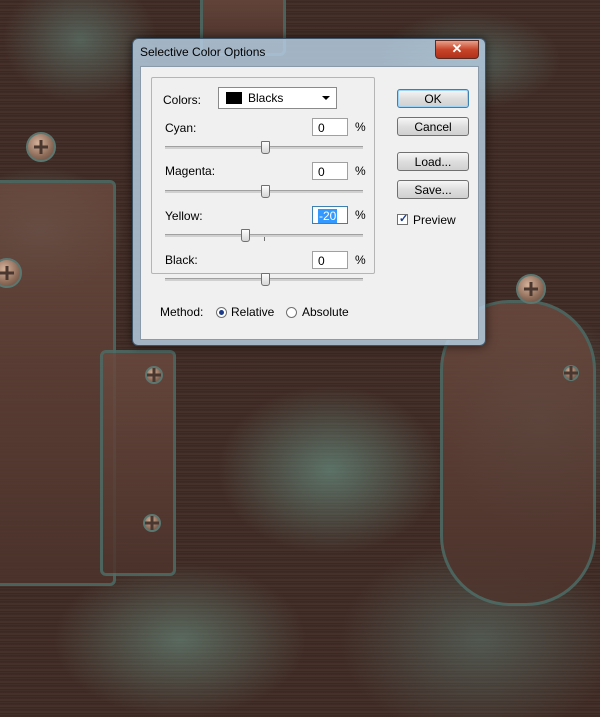 The image size is (600, 717). I want to click on colors-dropdown: Blacks, so click(277, 98).